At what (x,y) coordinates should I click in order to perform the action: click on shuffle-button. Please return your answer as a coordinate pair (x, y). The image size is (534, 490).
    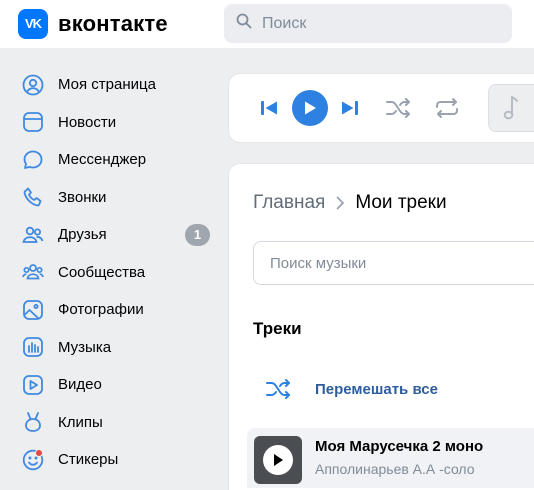
    Looking at the image, I should click on (399, 108).